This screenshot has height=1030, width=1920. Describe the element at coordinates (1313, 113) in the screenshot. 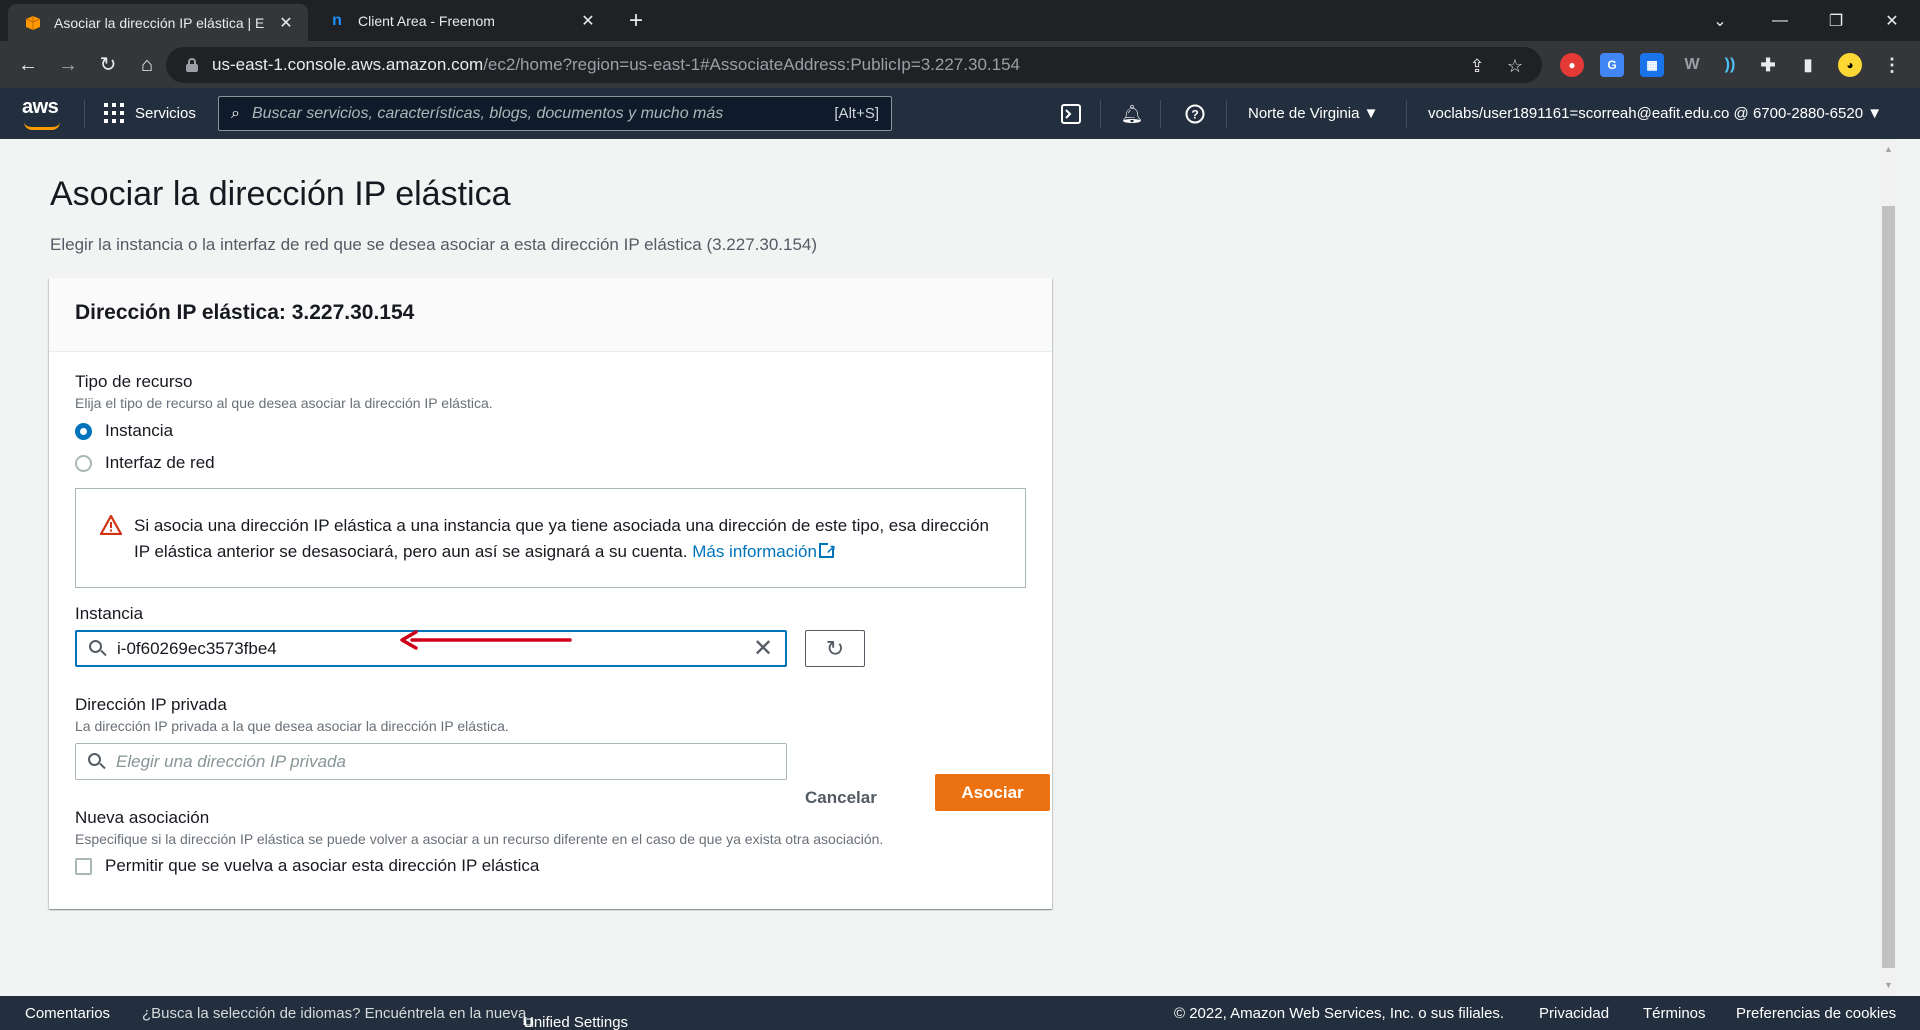

I see `region-selector: Norte de Virginia ▼` at that location.